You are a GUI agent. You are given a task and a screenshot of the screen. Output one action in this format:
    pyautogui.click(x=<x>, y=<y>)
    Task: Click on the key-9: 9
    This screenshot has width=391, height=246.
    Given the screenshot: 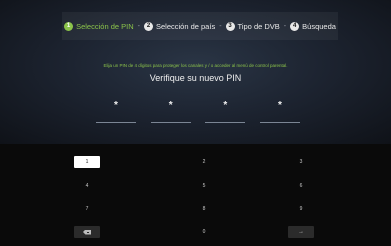 What is the action you would take?
    pyautogui.click(x=301, y=209)
    